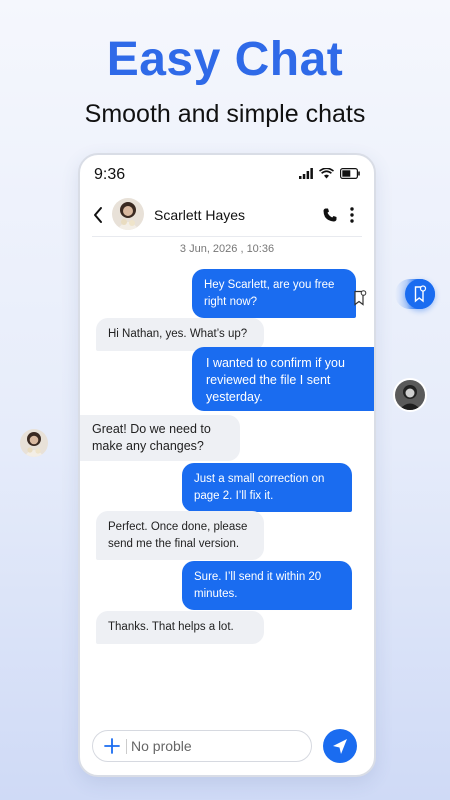 The width and height of the screenshot is (450, 800). What do you see at coordinates (160, 438) in the screenshot?
I see `message-incoming: Great! Do we need to make any changes?` at bounding box center [160, 438].